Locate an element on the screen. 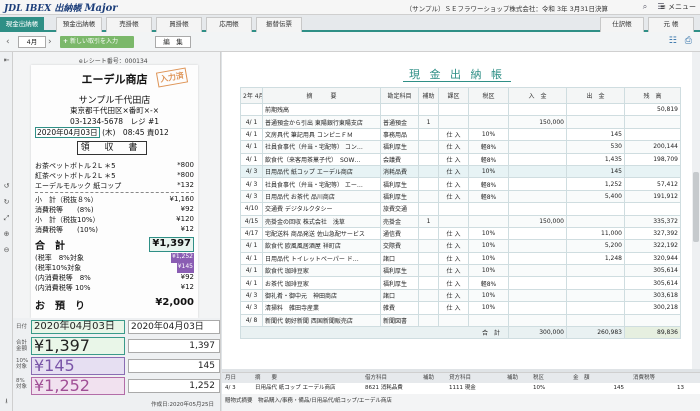 The width and height of the screenshot is (700, 411). collapse-icon: ⇤ is located at coordinates (6, 60).